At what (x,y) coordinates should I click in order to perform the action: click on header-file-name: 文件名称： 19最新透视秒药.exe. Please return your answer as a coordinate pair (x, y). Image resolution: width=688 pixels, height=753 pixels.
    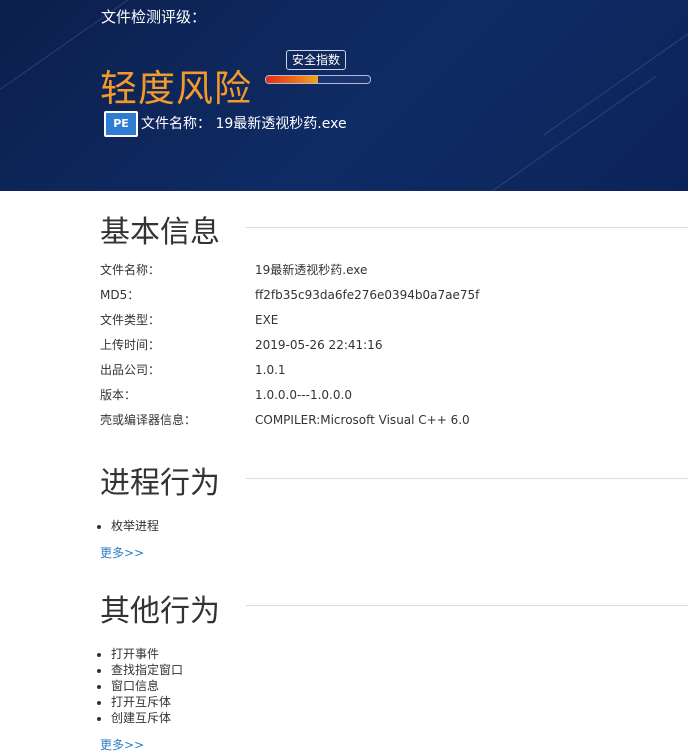
    Looking at the image, I should click on (244, 123).